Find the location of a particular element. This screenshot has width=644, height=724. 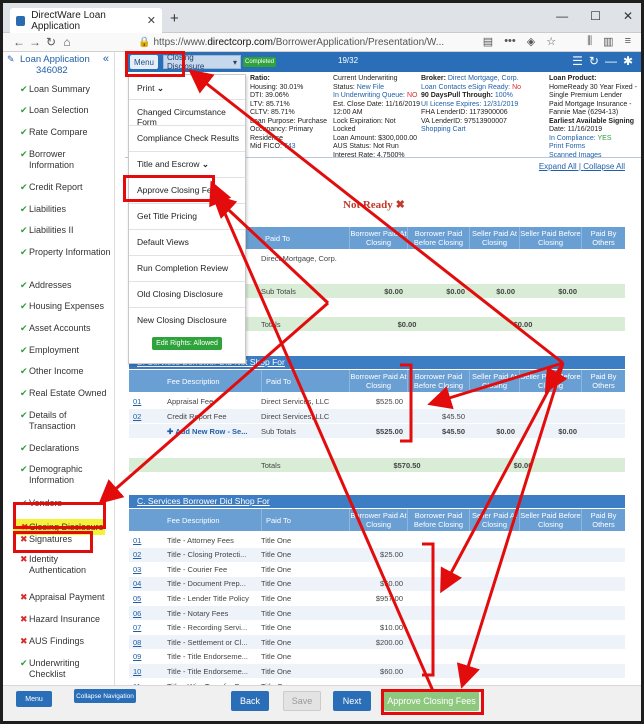

sidebar-item: ✖ Signatures is located at coordinates (65, 539).